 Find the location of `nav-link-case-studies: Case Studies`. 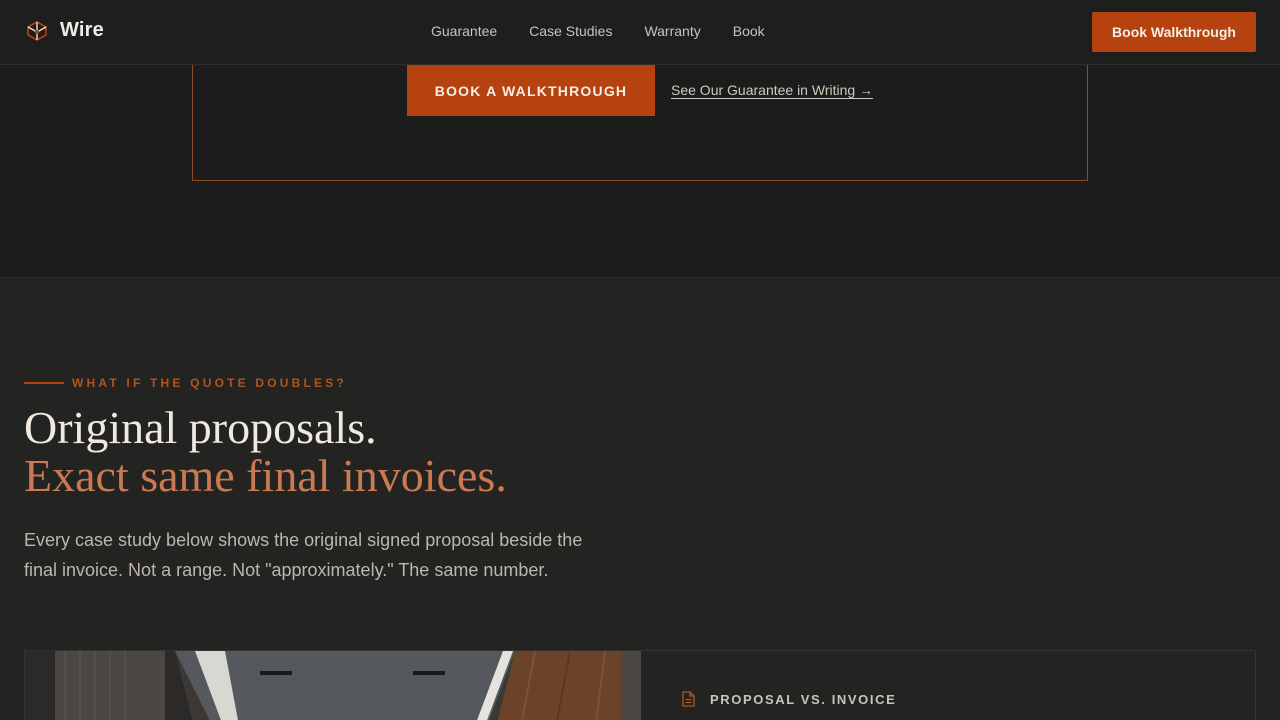

nav-link-case-studies: Case Studies is located at coordinates (570, 31).